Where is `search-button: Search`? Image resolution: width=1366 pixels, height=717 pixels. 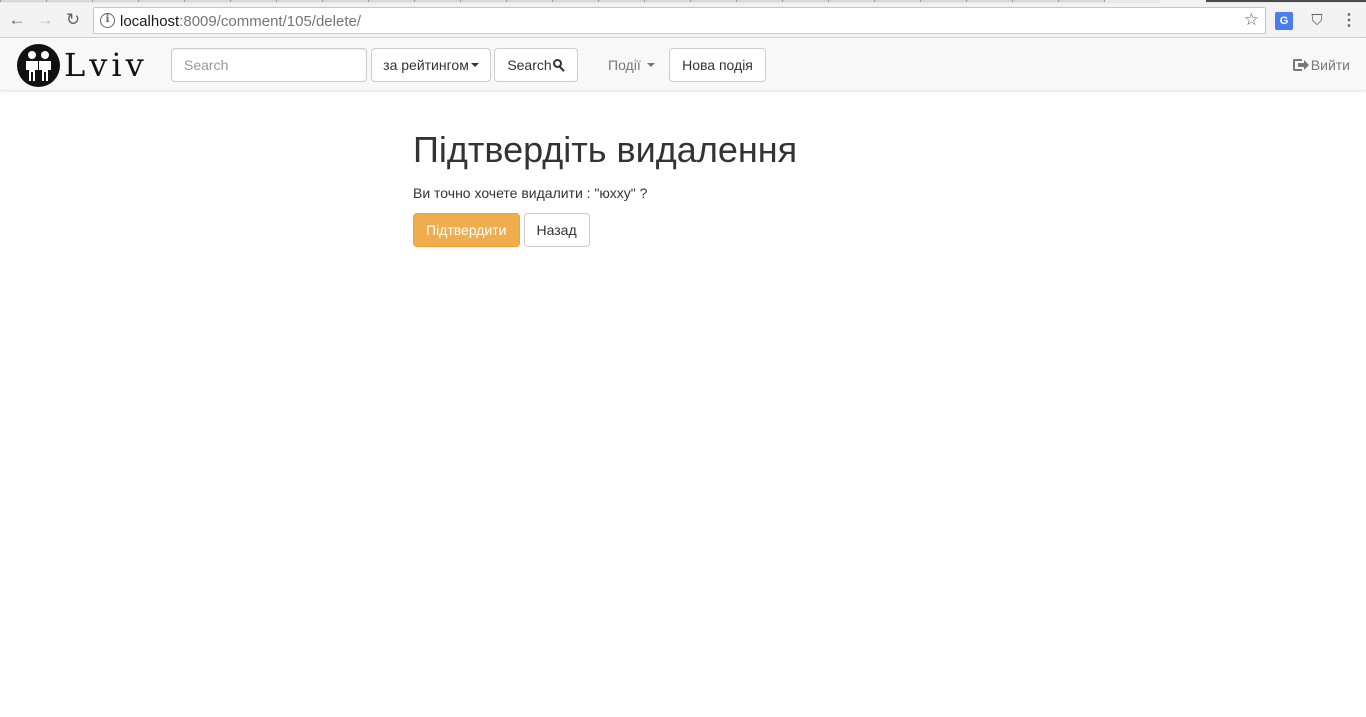 search-button: Search is located at coordinates (536, 65).